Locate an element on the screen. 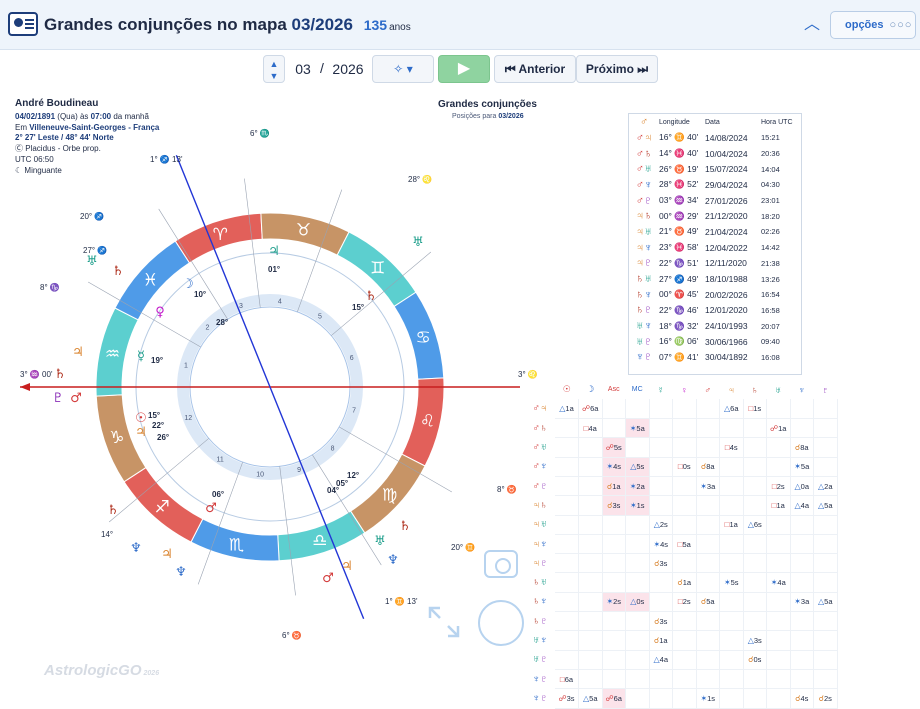  aspect-cell: △0a is located at coordinates (802, 486).